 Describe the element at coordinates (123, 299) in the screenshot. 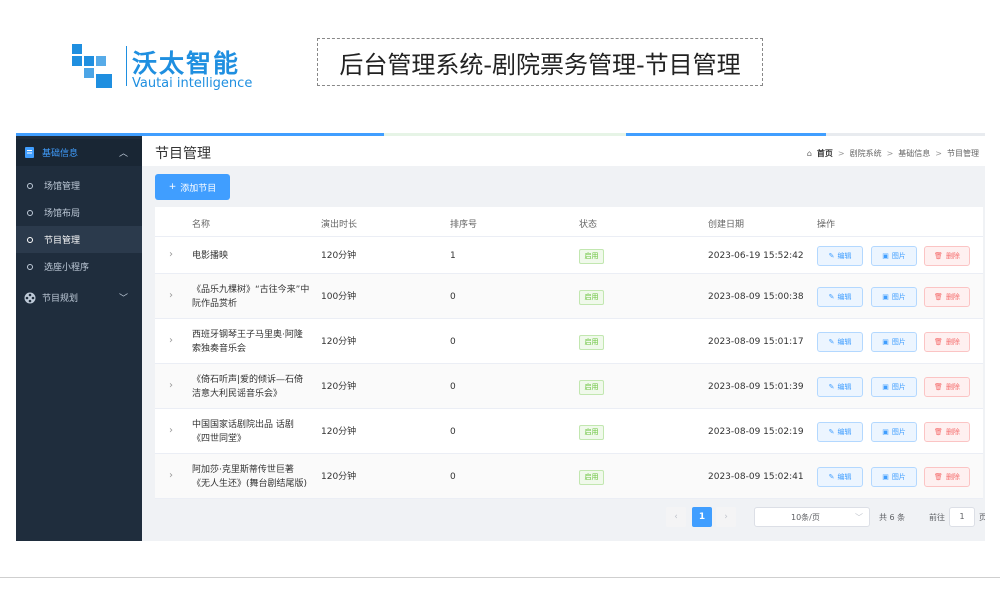

I see `chevron-down-icon: ﹀` at that location.